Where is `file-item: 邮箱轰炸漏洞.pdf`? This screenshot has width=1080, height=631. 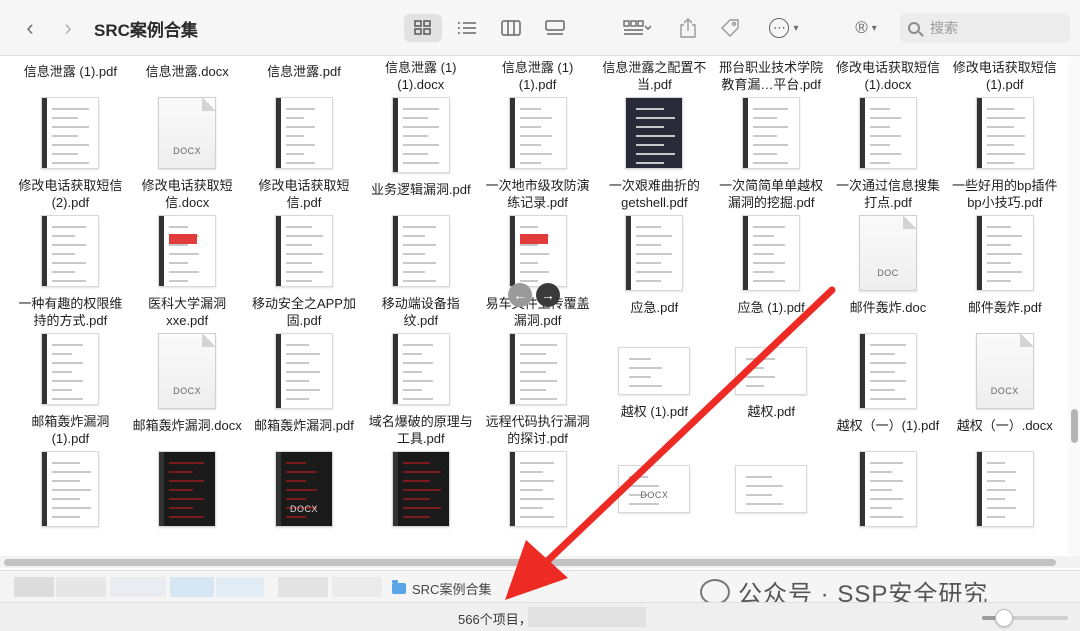
file-item: 邮箱轰炸漏洞.pdf is located at coordinates (304, 388).